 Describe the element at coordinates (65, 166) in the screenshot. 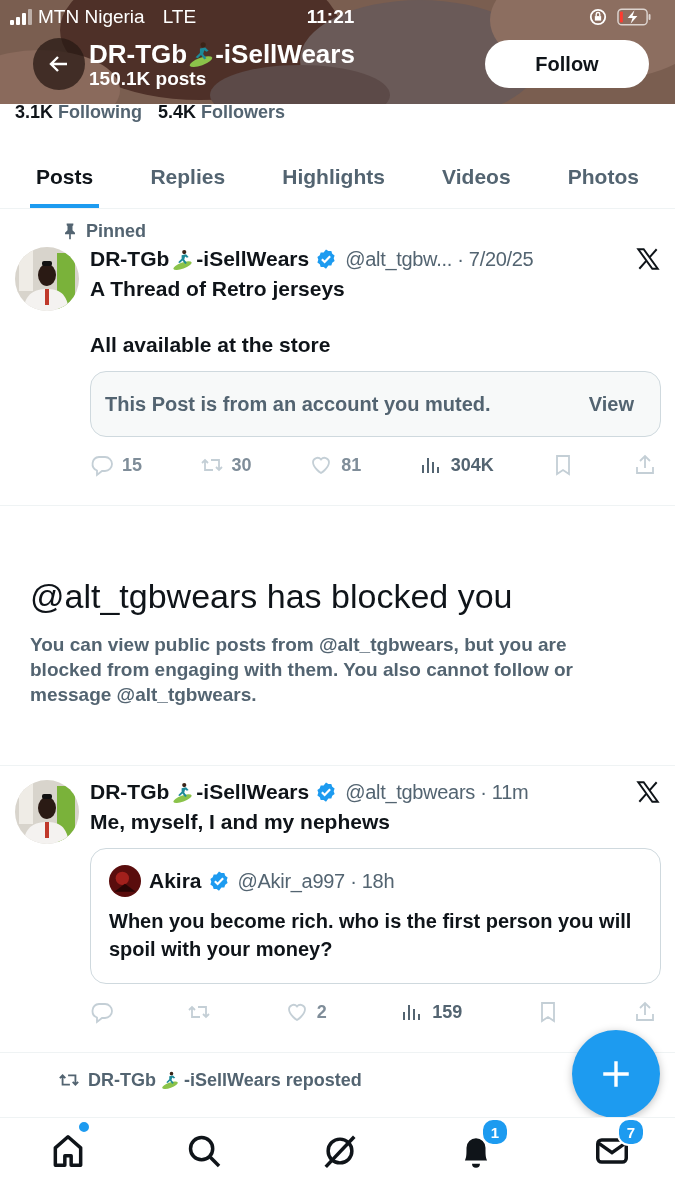

I see `profile-tab: Posts` at that location.